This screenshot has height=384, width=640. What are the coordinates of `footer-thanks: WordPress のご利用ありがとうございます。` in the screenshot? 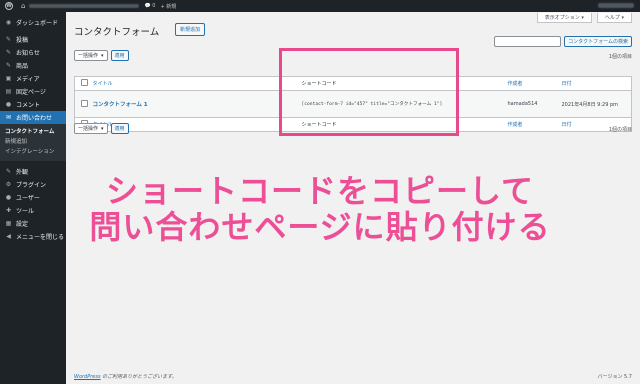 It's located at (125, 376).